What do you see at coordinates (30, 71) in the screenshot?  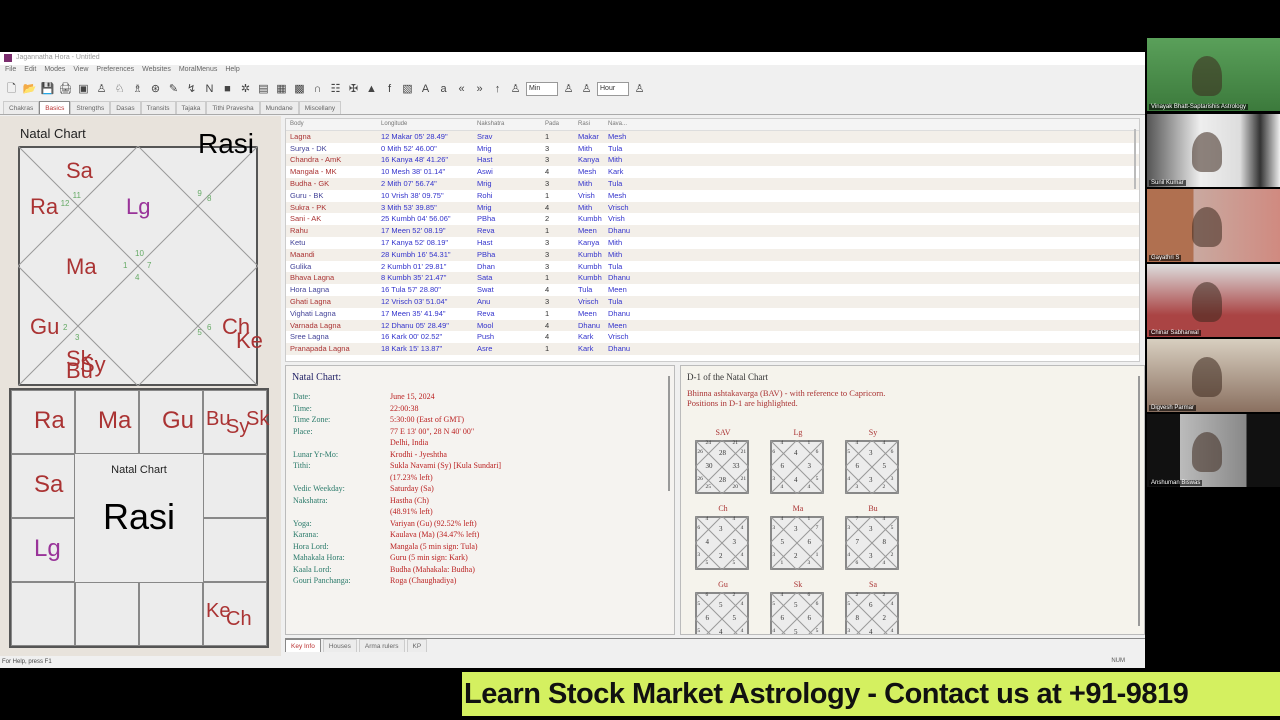 I see `menu-edit: Edit` at bounding box center [30, 71].